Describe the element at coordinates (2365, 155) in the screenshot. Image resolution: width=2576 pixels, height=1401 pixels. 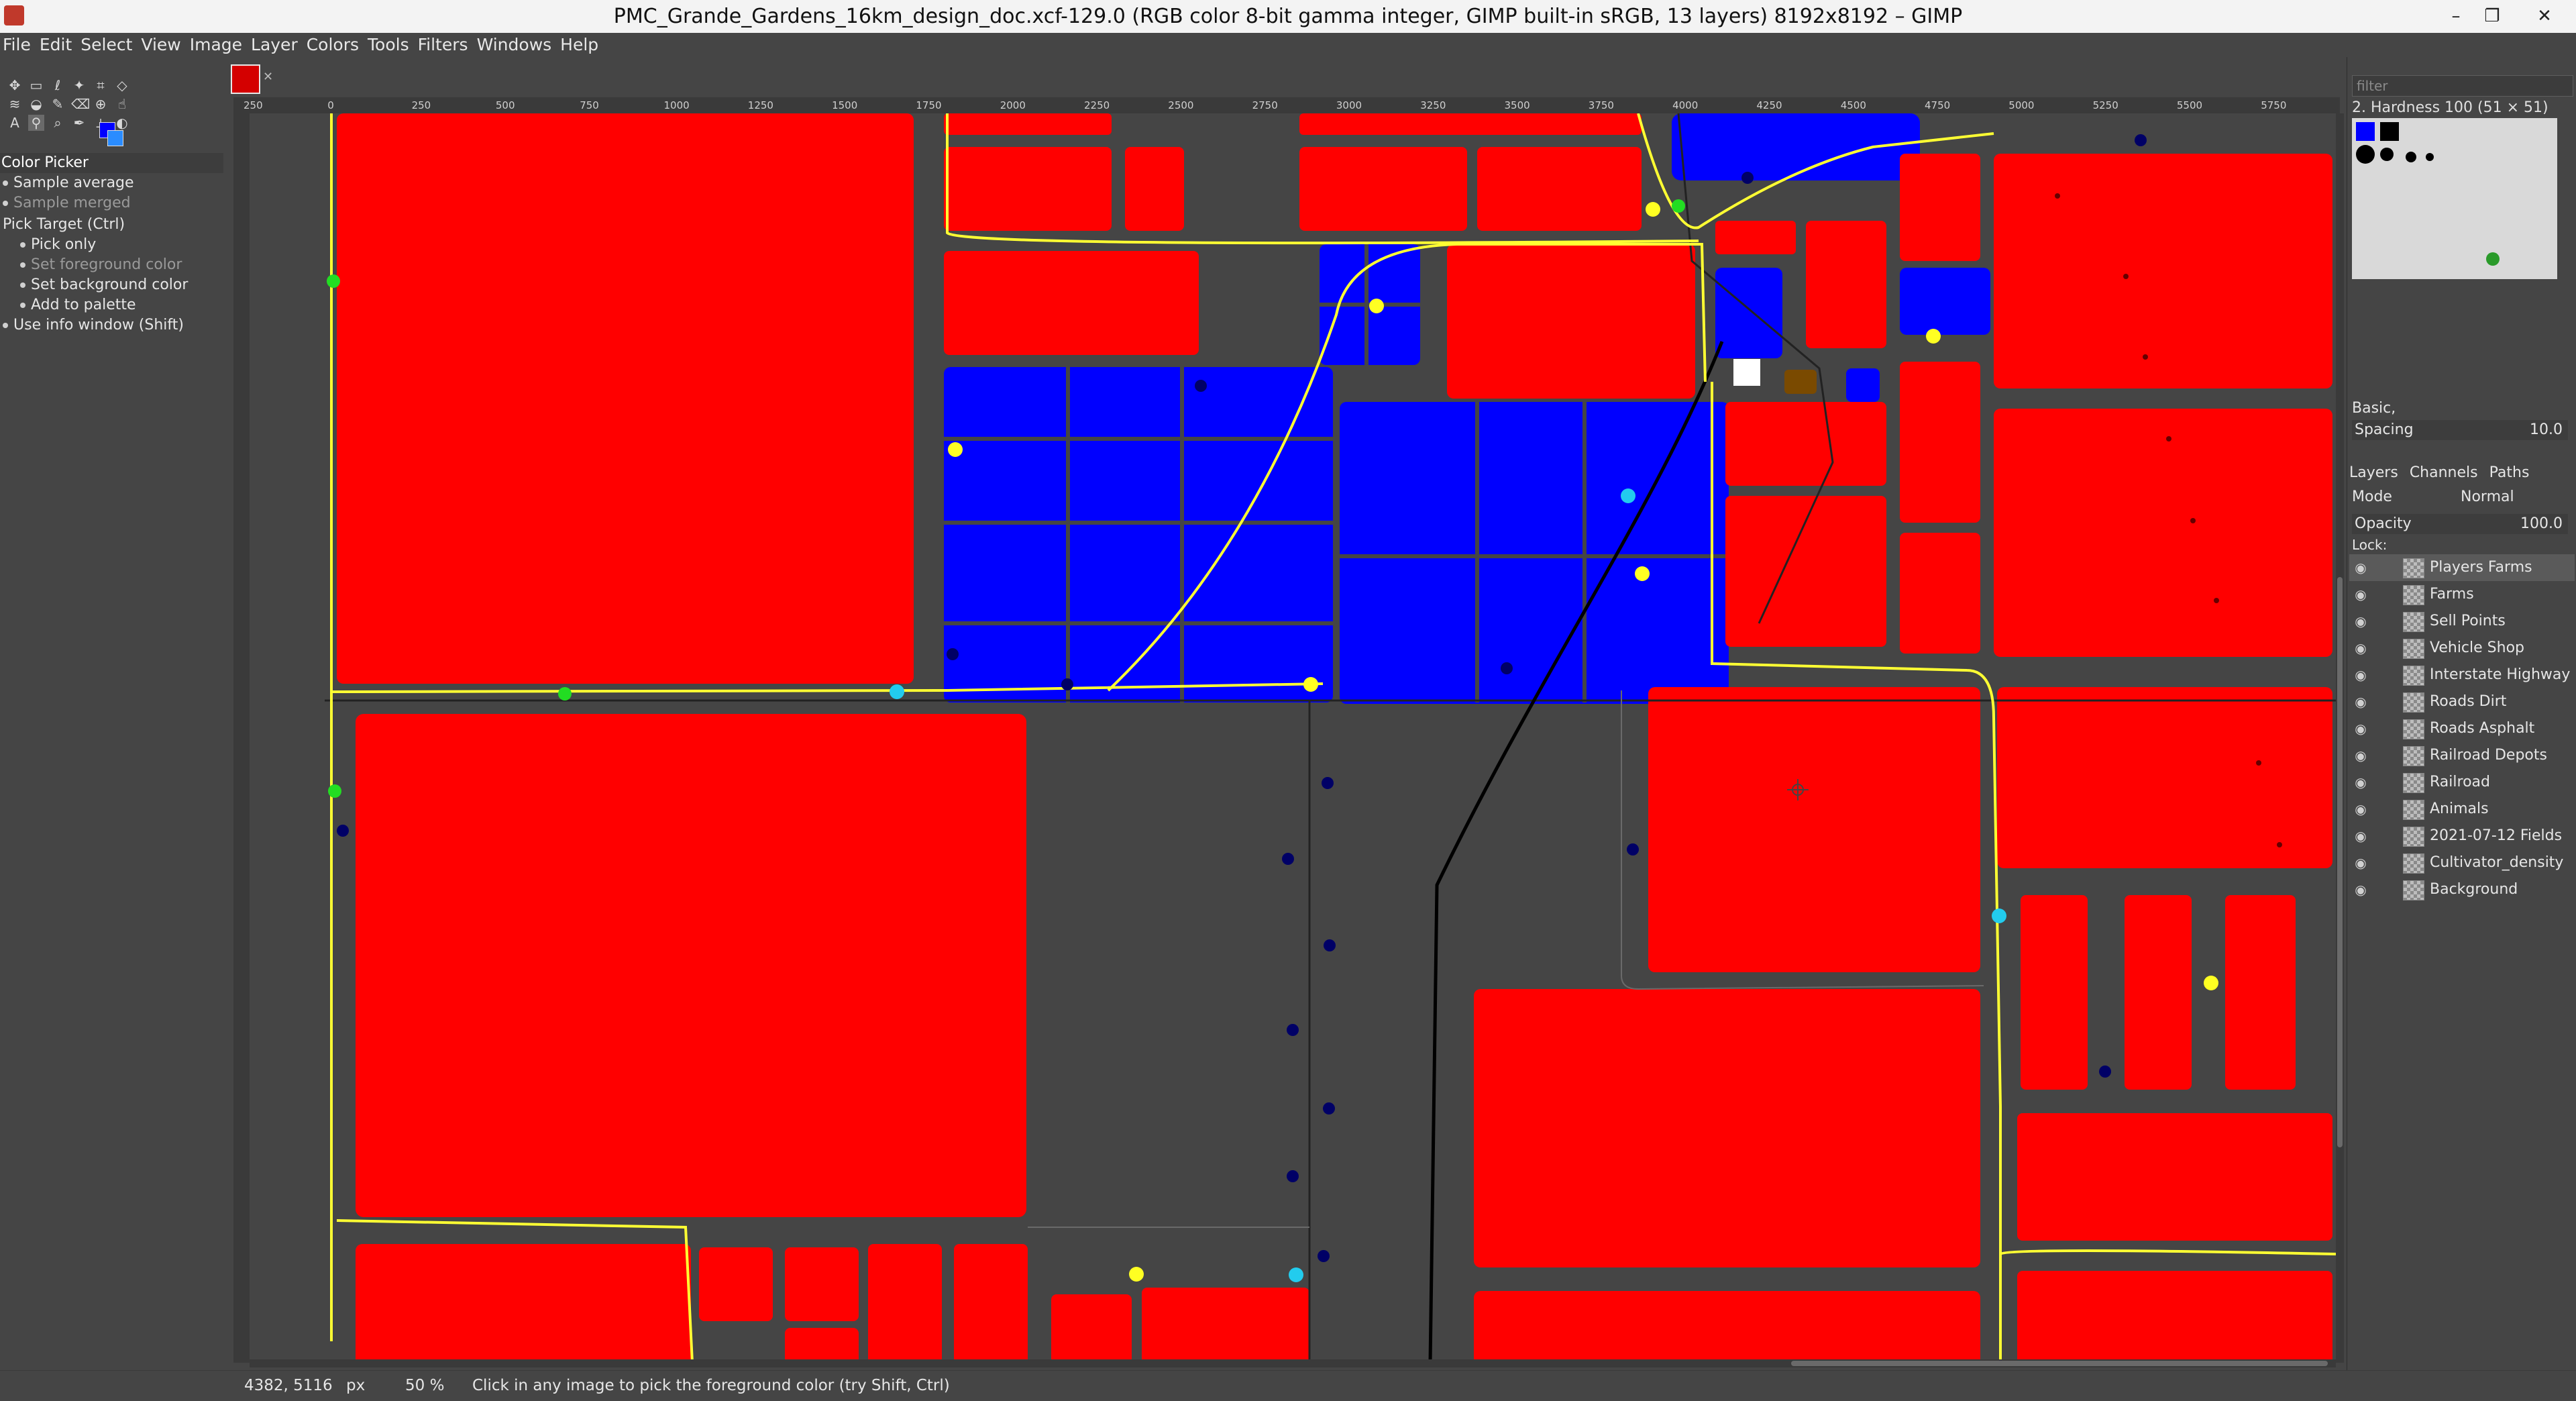
I see `brush-round` at that location.